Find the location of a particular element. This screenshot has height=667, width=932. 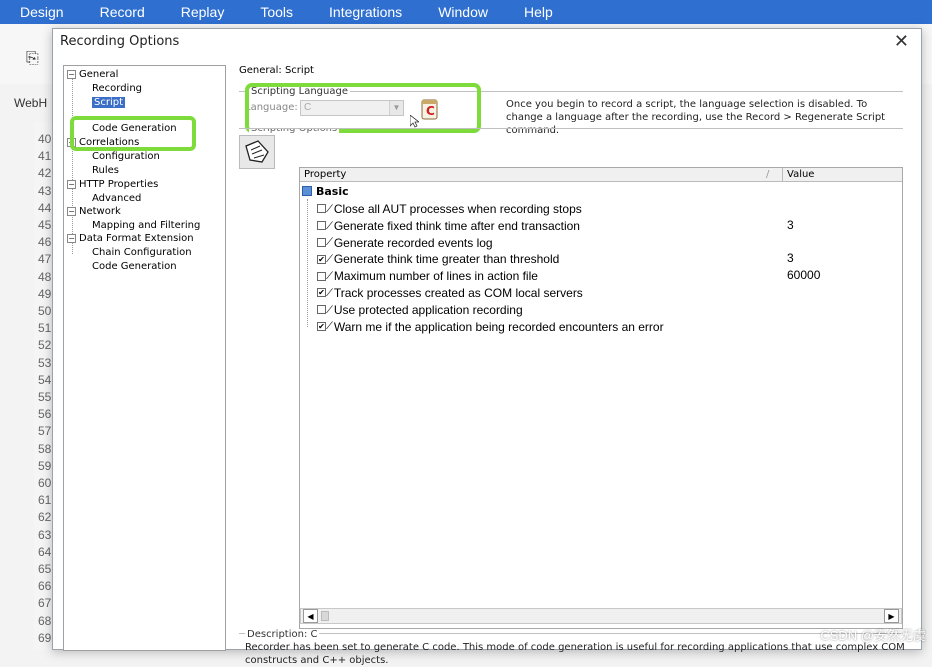

tree-node-data-format-extension: − Data Format Extension is located at coordinates (130, 239).